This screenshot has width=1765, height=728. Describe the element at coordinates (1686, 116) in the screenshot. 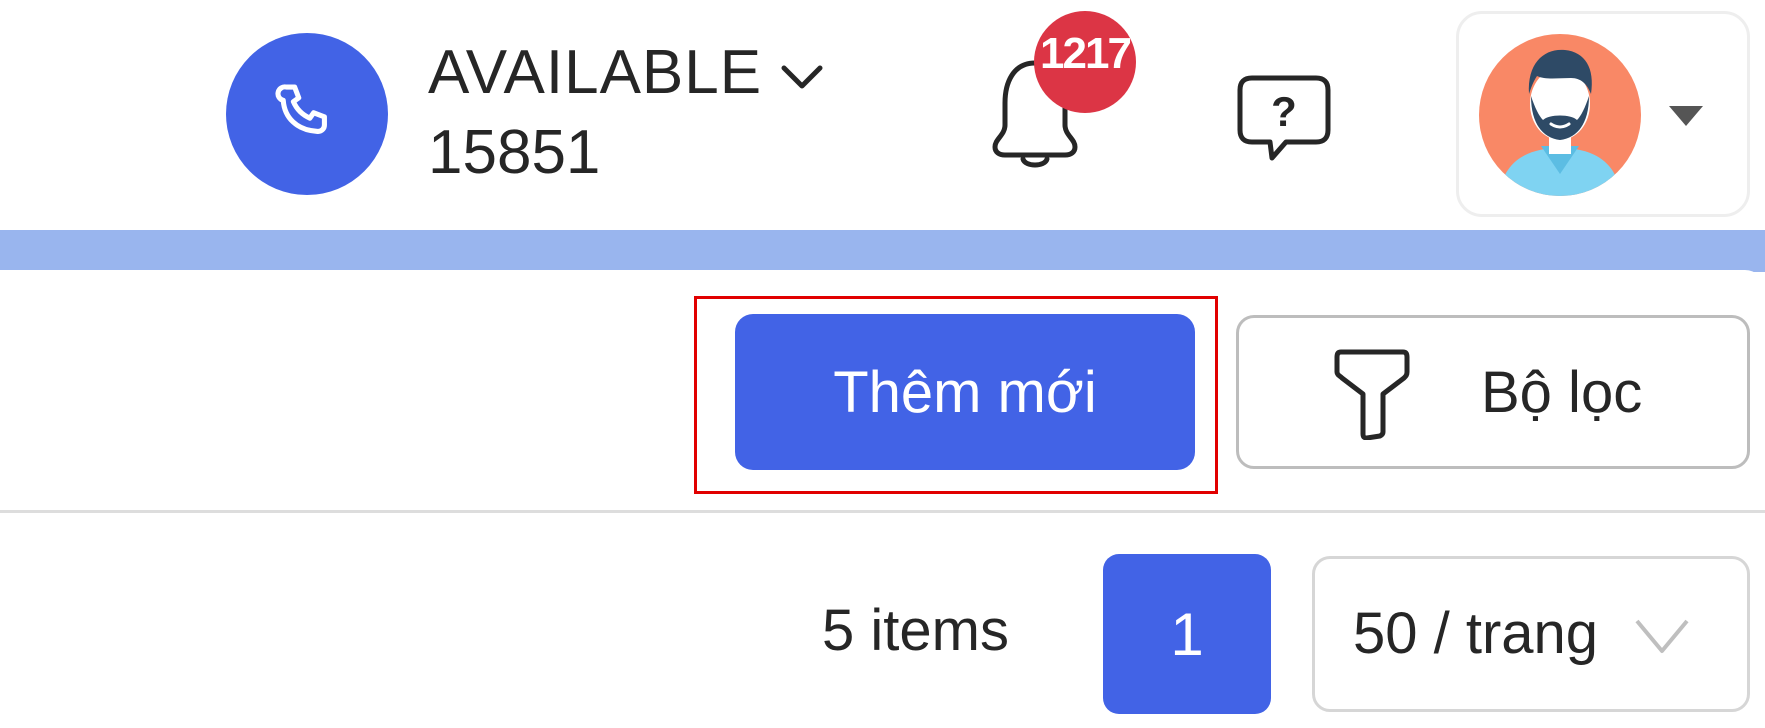

I see `caret-down-icon` at that location.